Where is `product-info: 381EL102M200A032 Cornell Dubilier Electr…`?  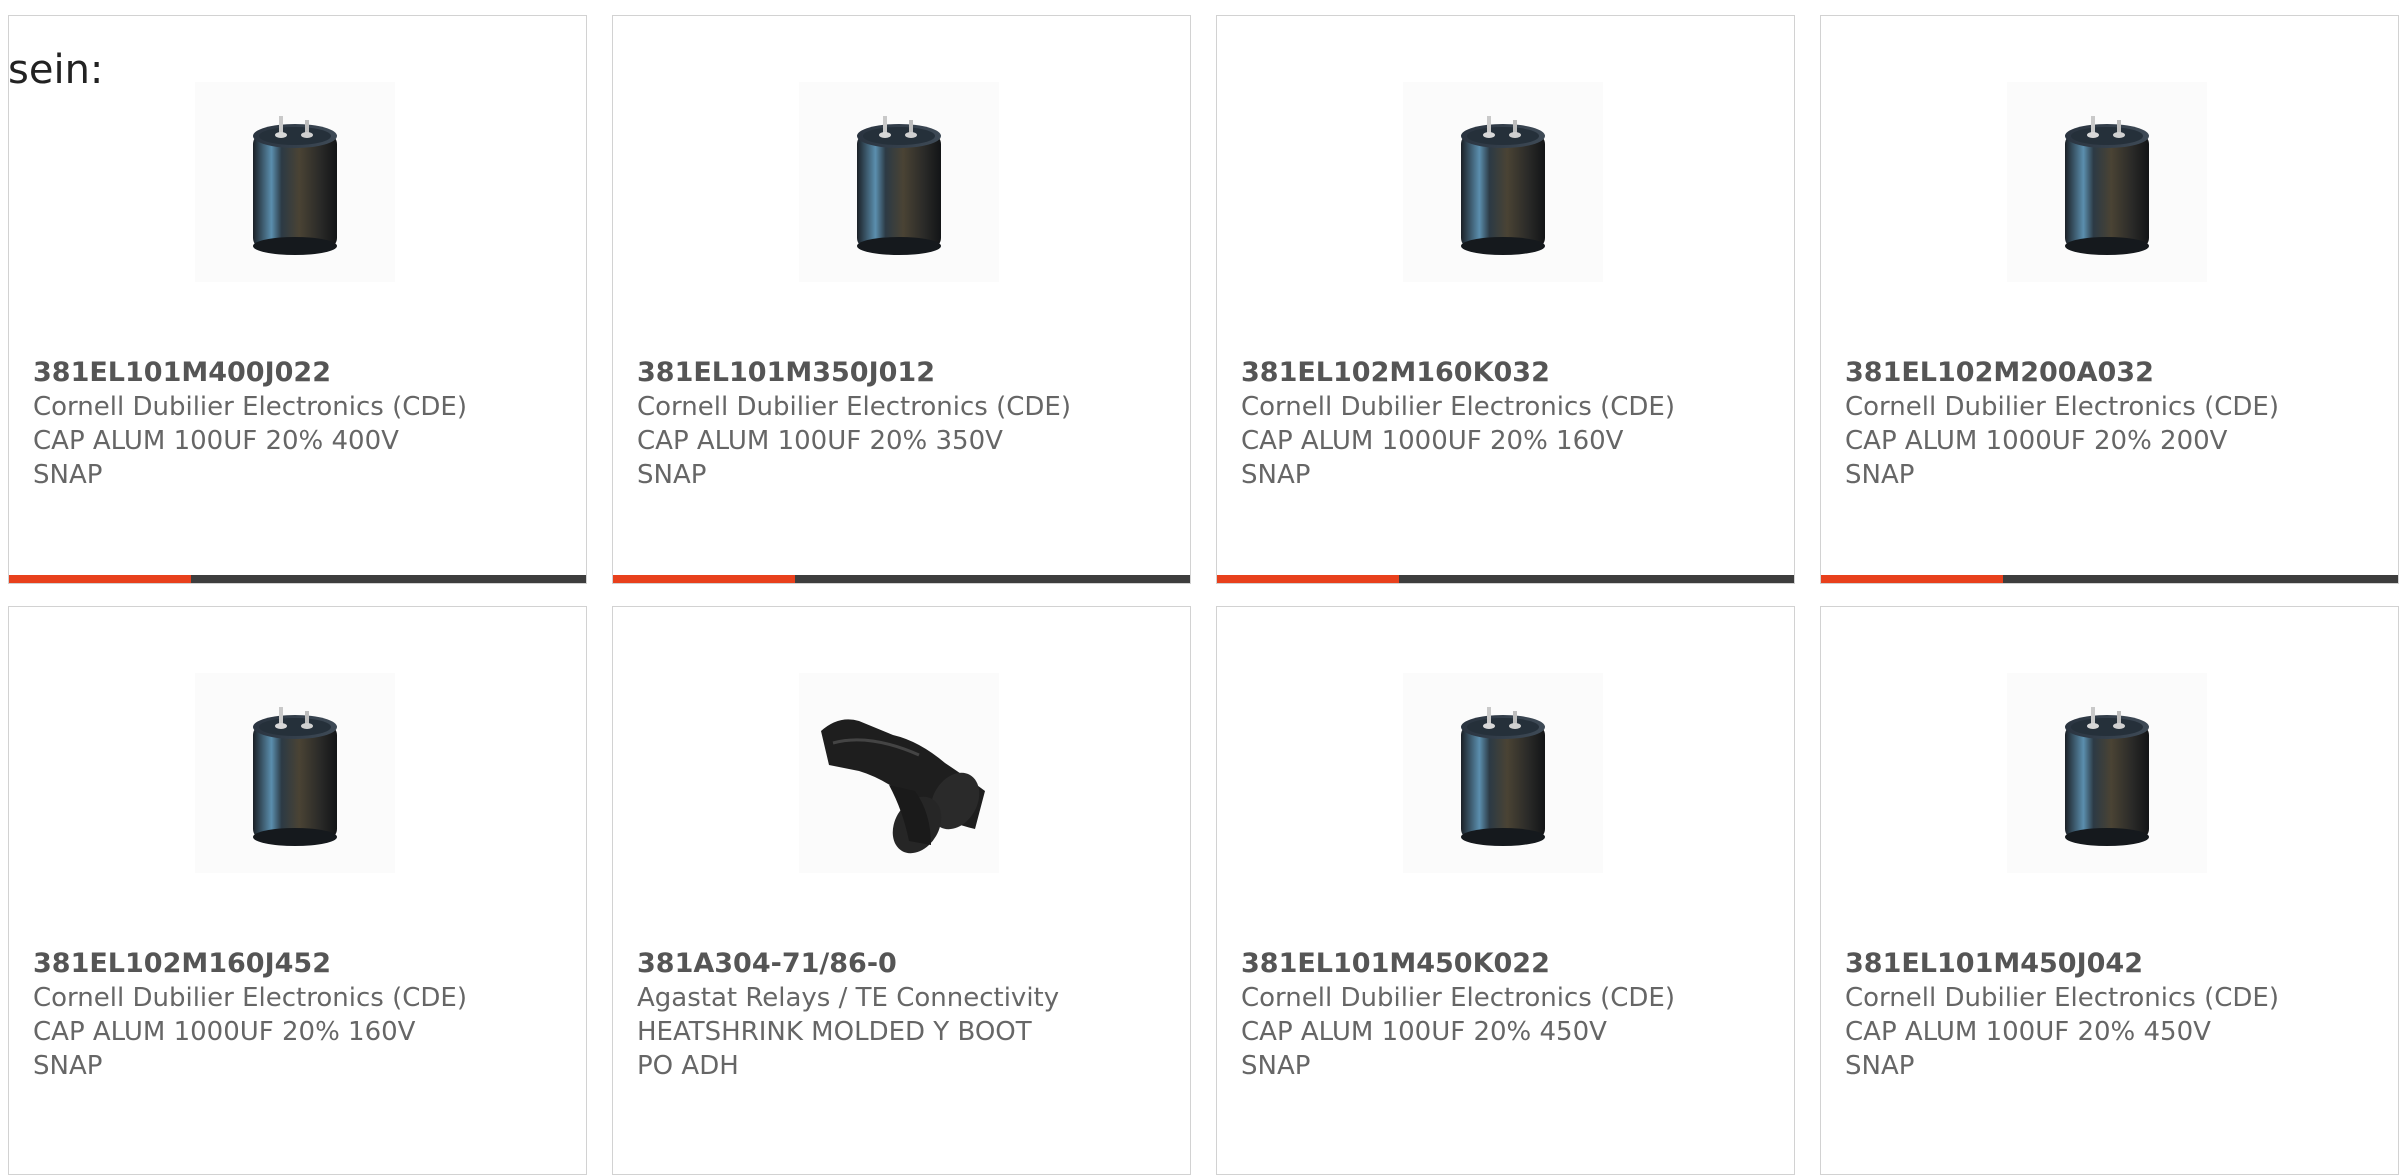
product-info: 381EL102M200A032 Cornell Dubilier Electr… is located at coordinates (2065, 424).